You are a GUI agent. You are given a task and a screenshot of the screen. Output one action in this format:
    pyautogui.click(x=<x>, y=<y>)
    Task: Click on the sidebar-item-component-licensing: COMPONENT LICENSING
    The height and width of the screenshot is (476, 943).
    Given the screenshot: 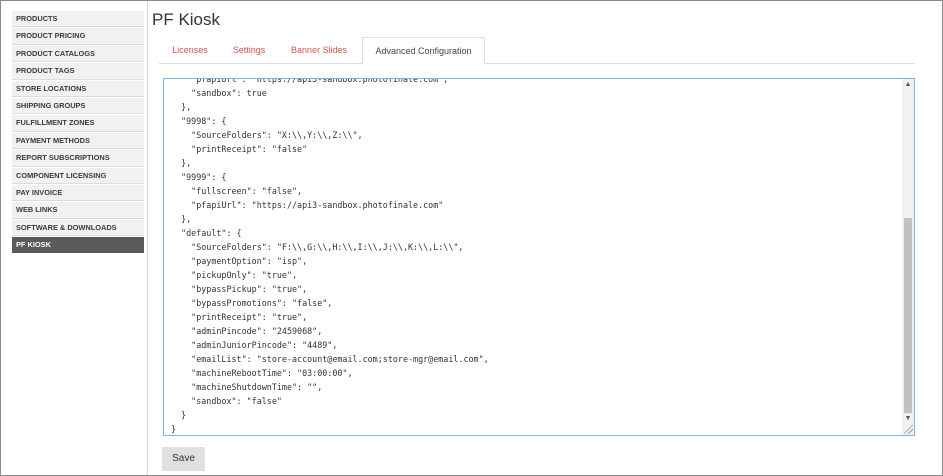 What is the action you would take?
    pyautogui.click(x=78, y=175)
    